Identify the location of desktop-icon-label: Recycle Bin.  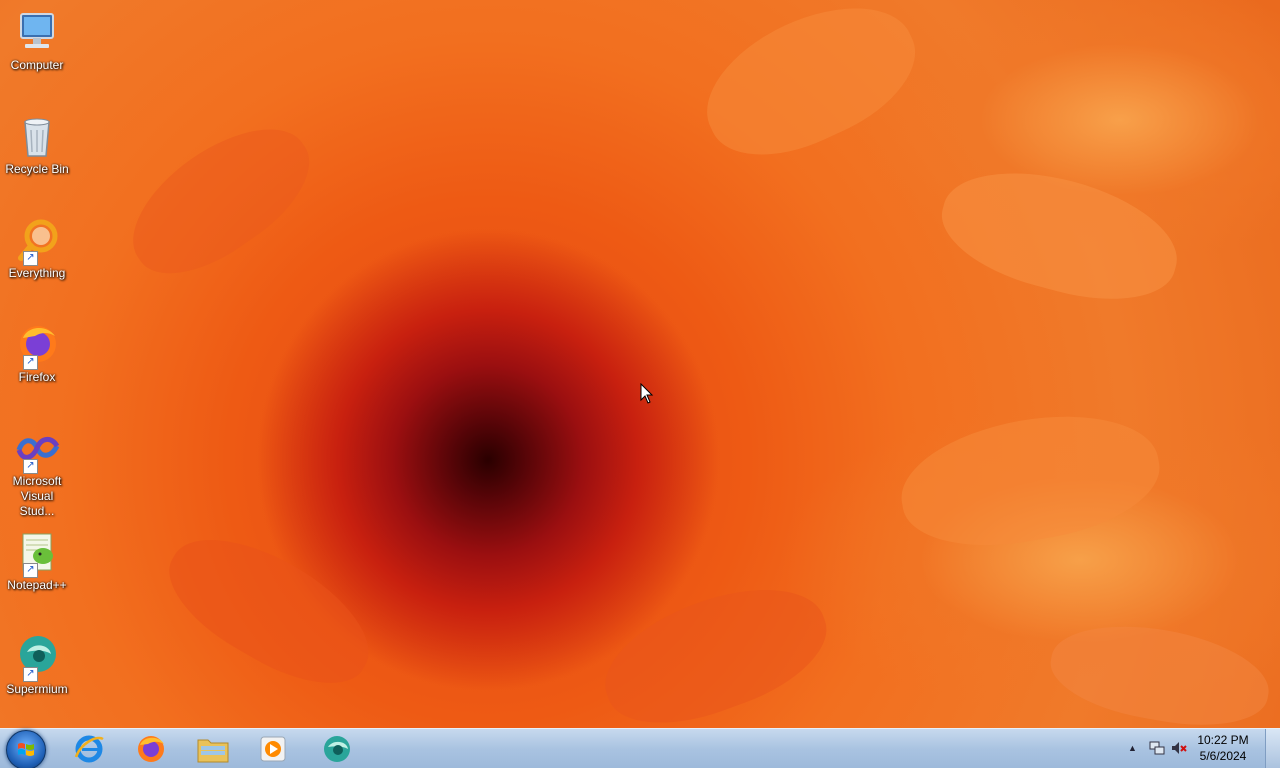
(37, 169).